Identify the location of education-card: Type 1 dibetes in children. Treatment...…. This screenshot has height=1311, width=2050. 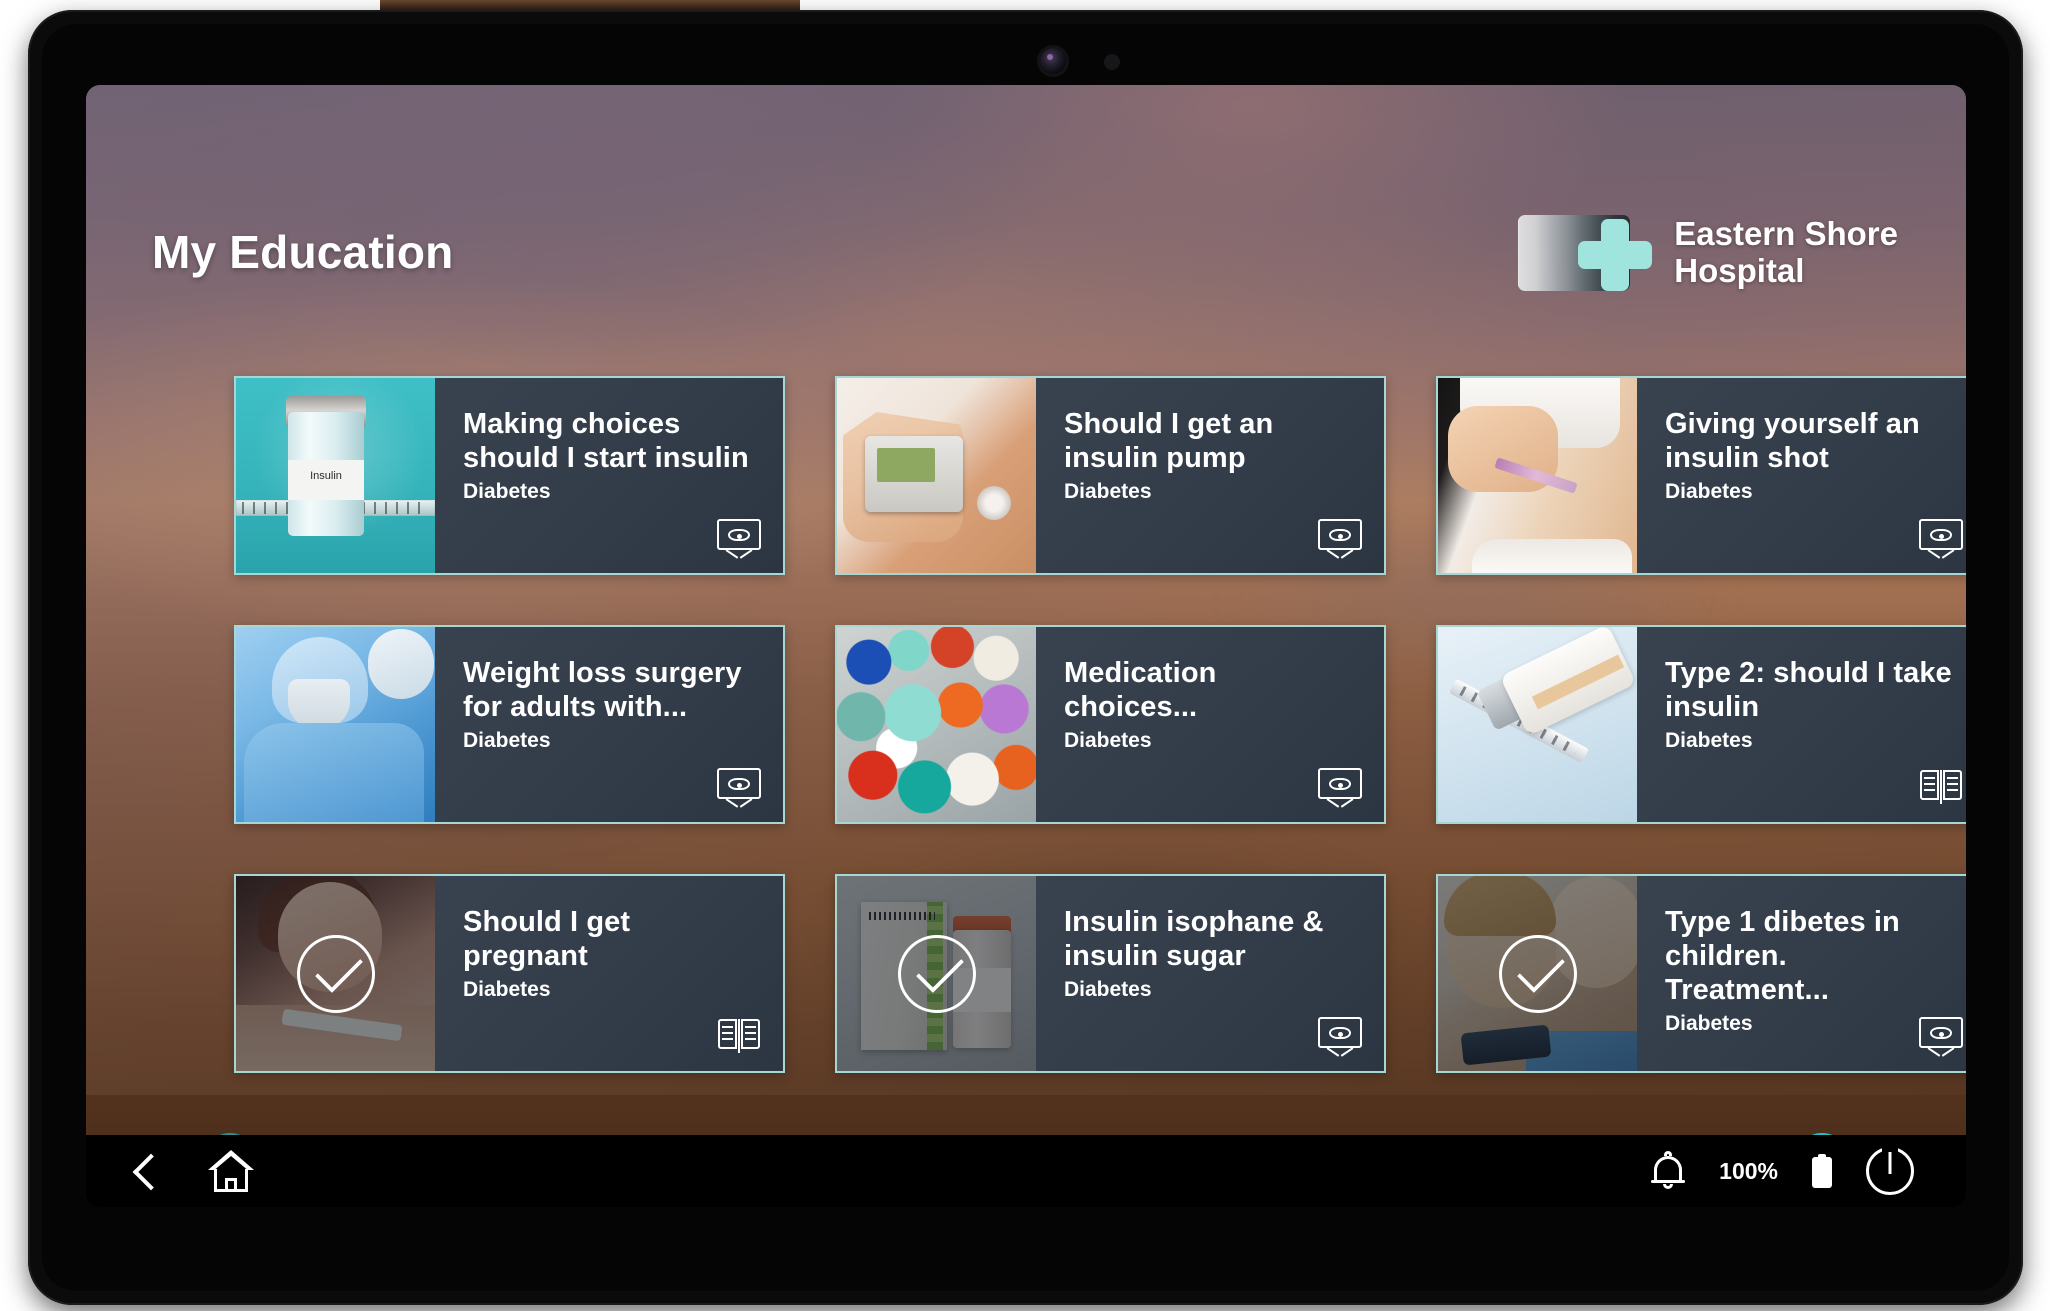
(1701, 973).